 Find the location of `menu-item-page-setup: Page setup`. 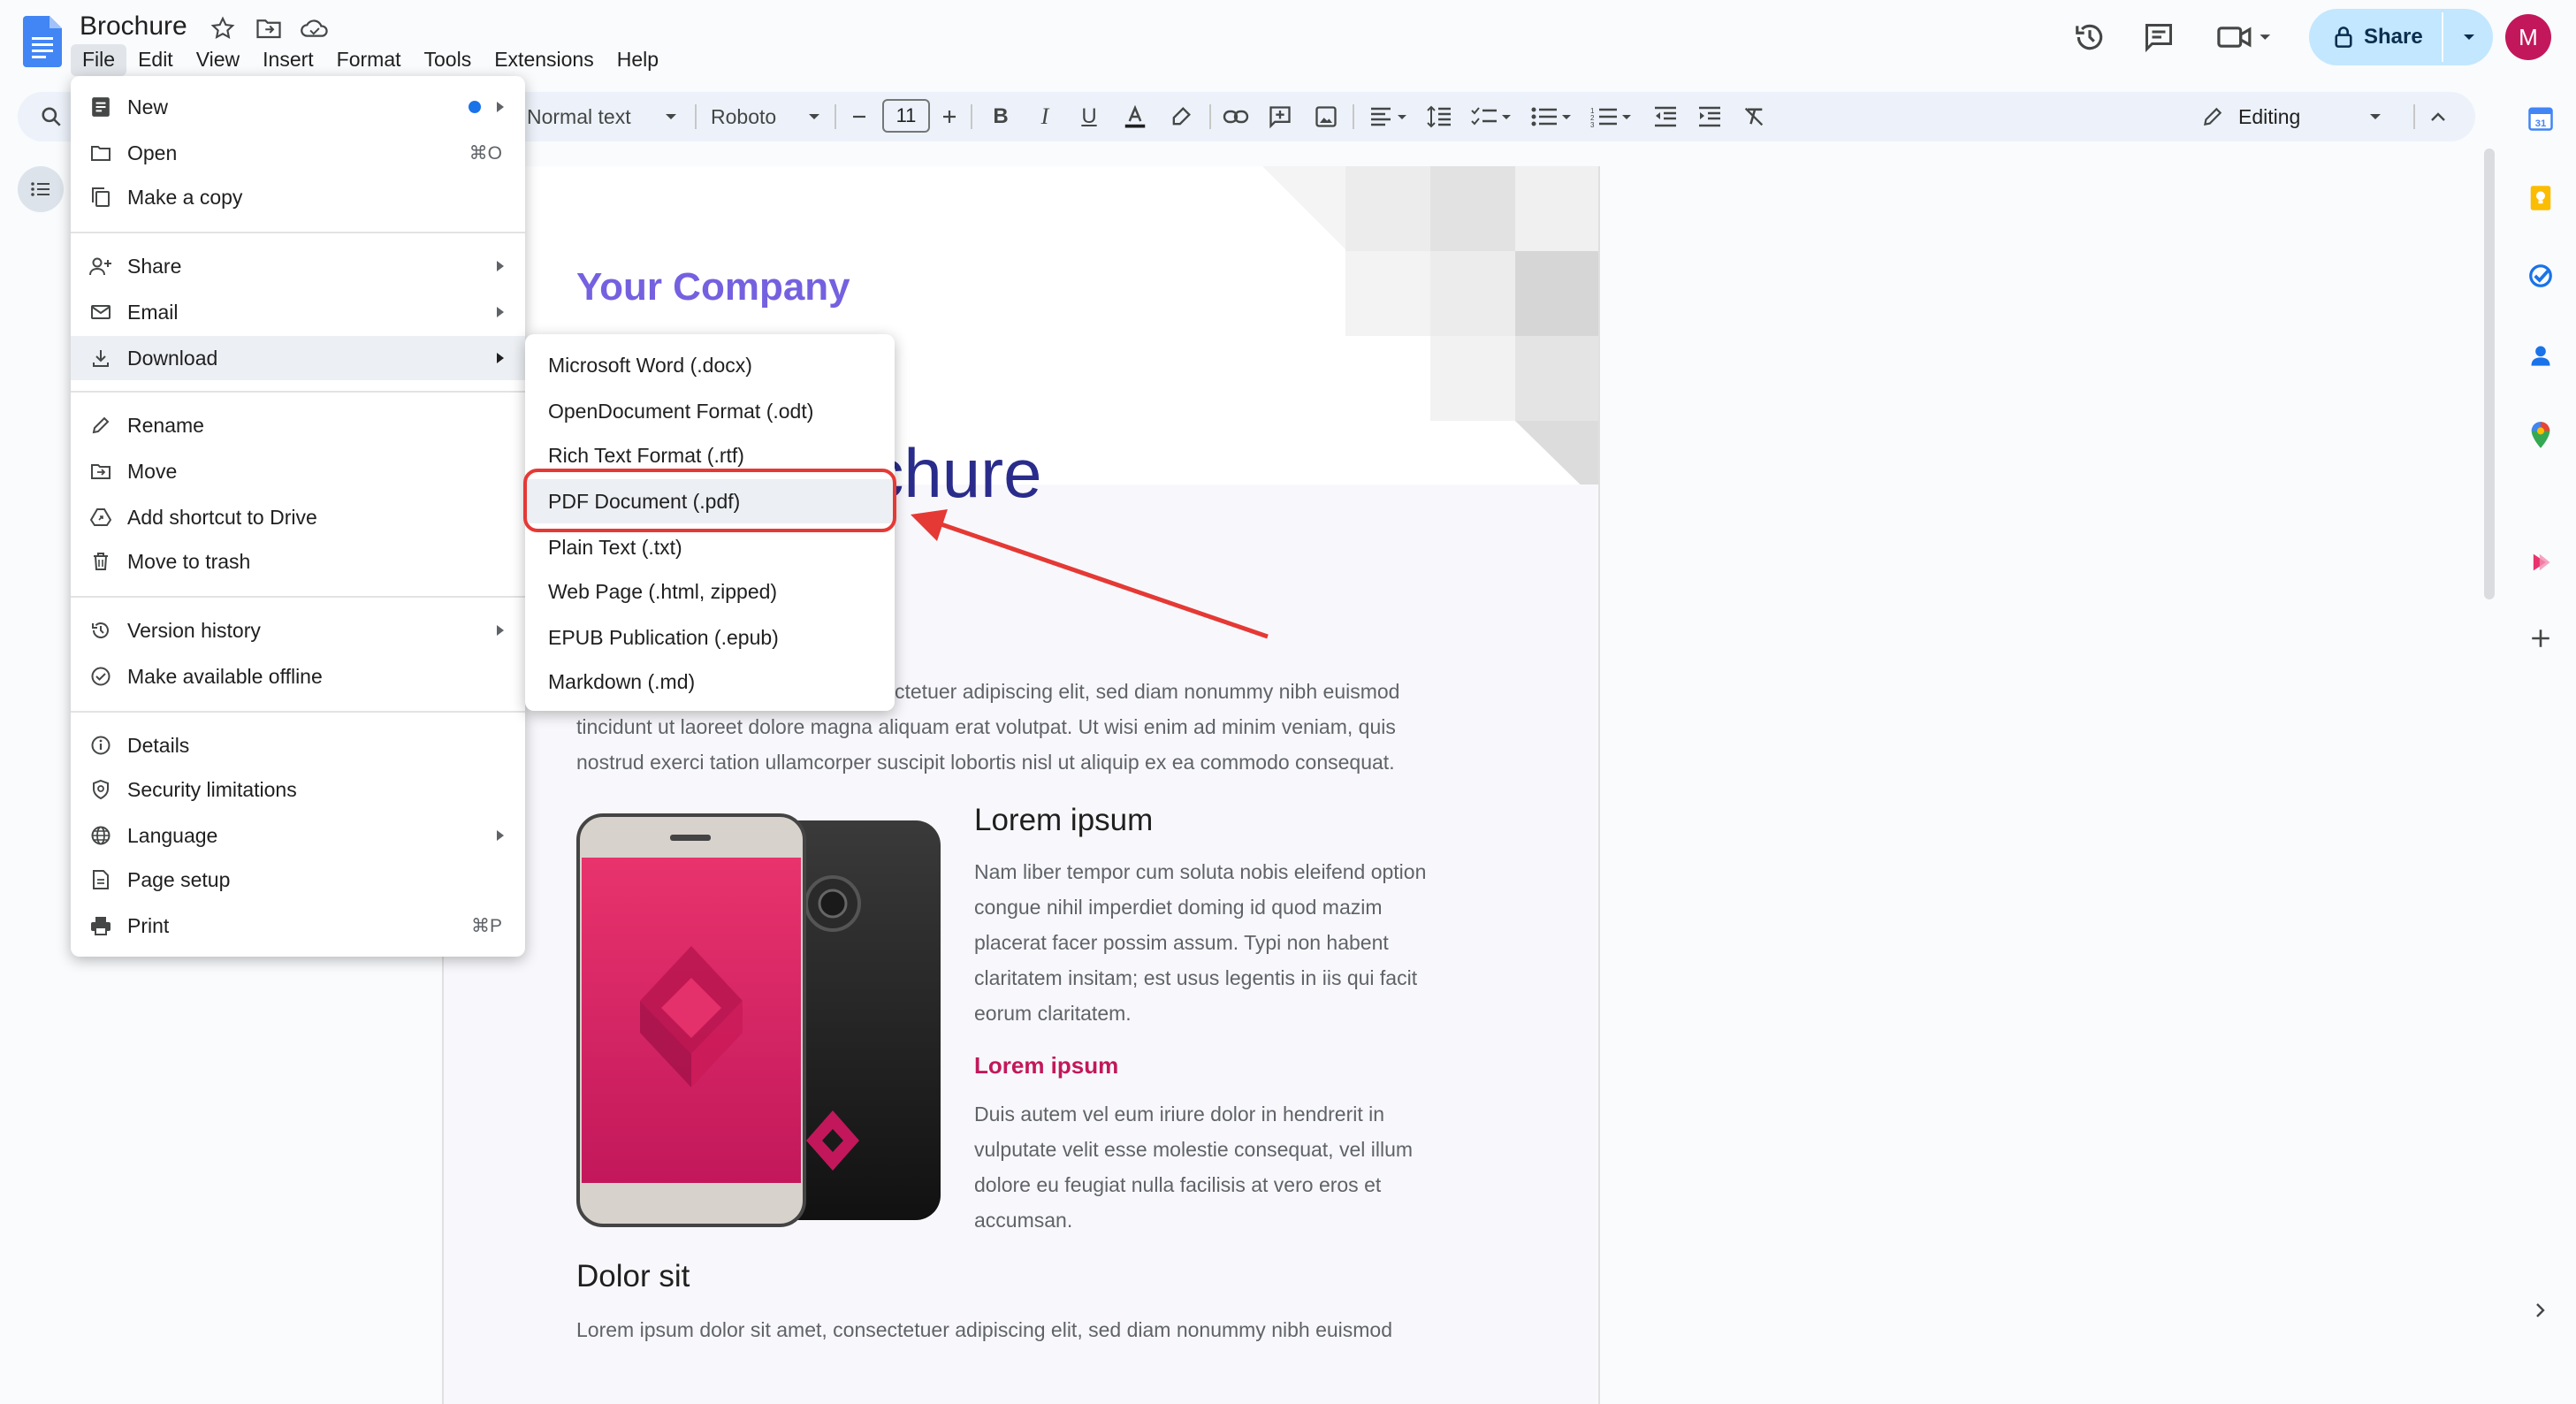

menu-item-page-setup: Page setup is located at coordinates (298, 880).